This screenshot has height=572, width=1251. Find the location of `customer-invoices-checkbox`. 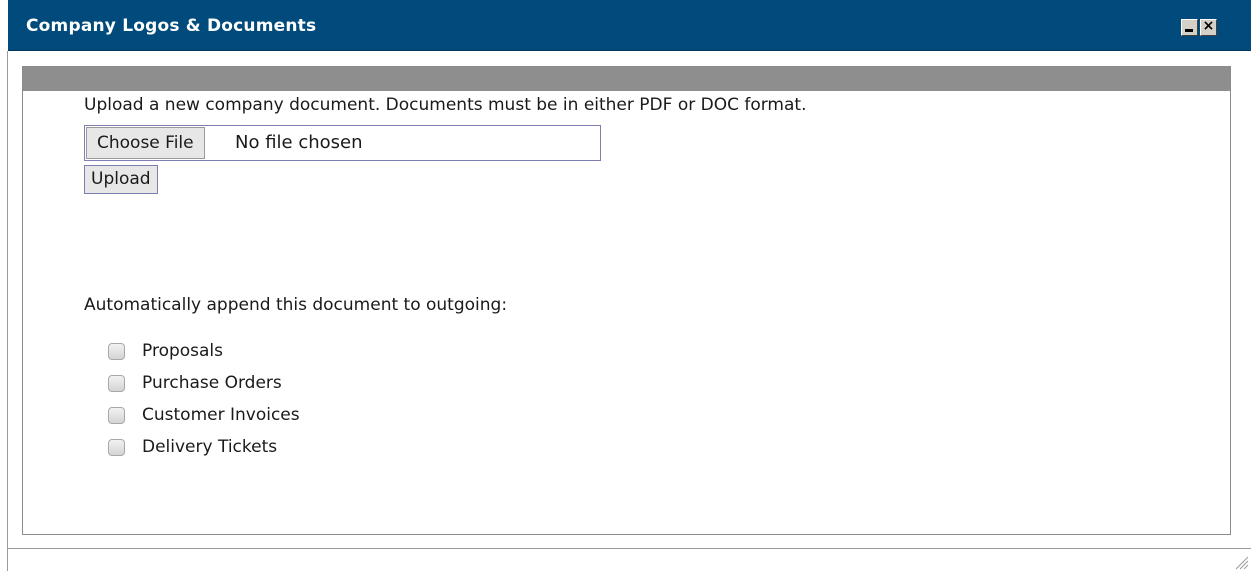

customer-invoices-checkbox is located at coordinates (116, 415).